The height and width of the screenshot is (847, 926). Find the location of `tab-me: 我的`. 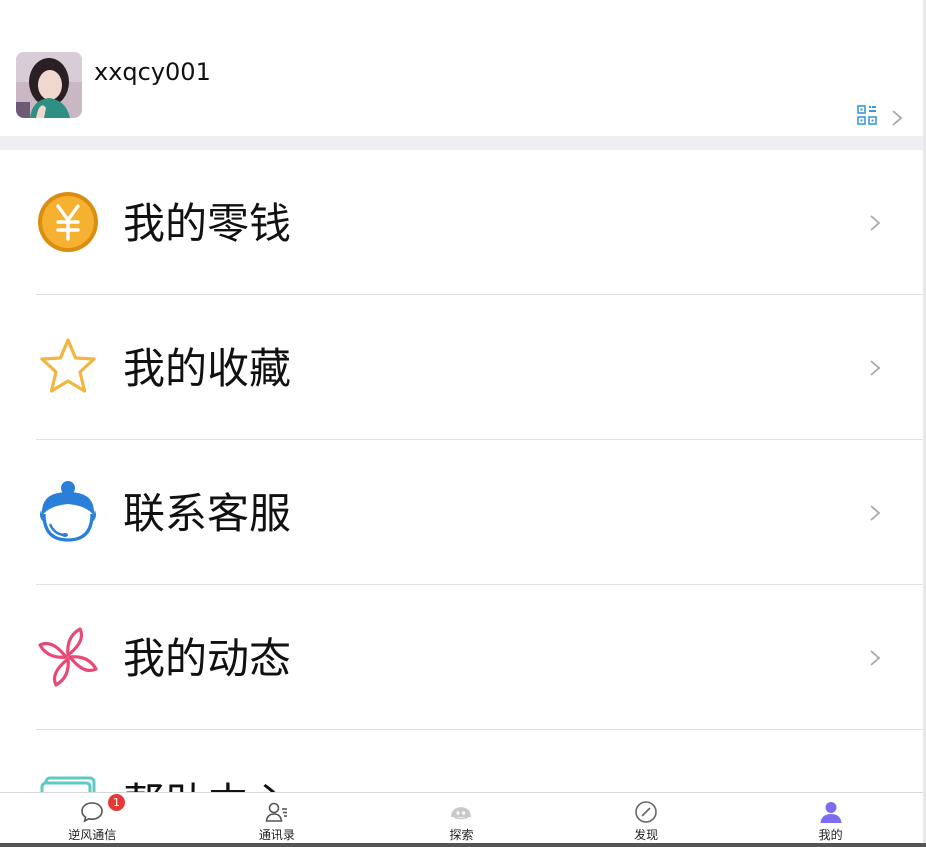

tab-me: 我的 is located at coordinates (830, 818).